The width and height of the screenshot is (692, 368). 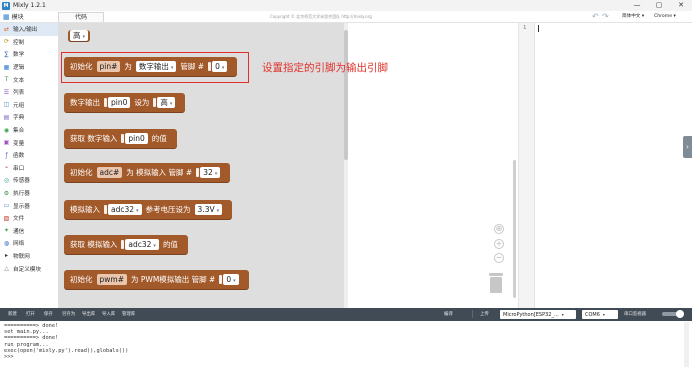 I want to click on sidebar-item: ◎ 传感器, so click(x=29, y=180).